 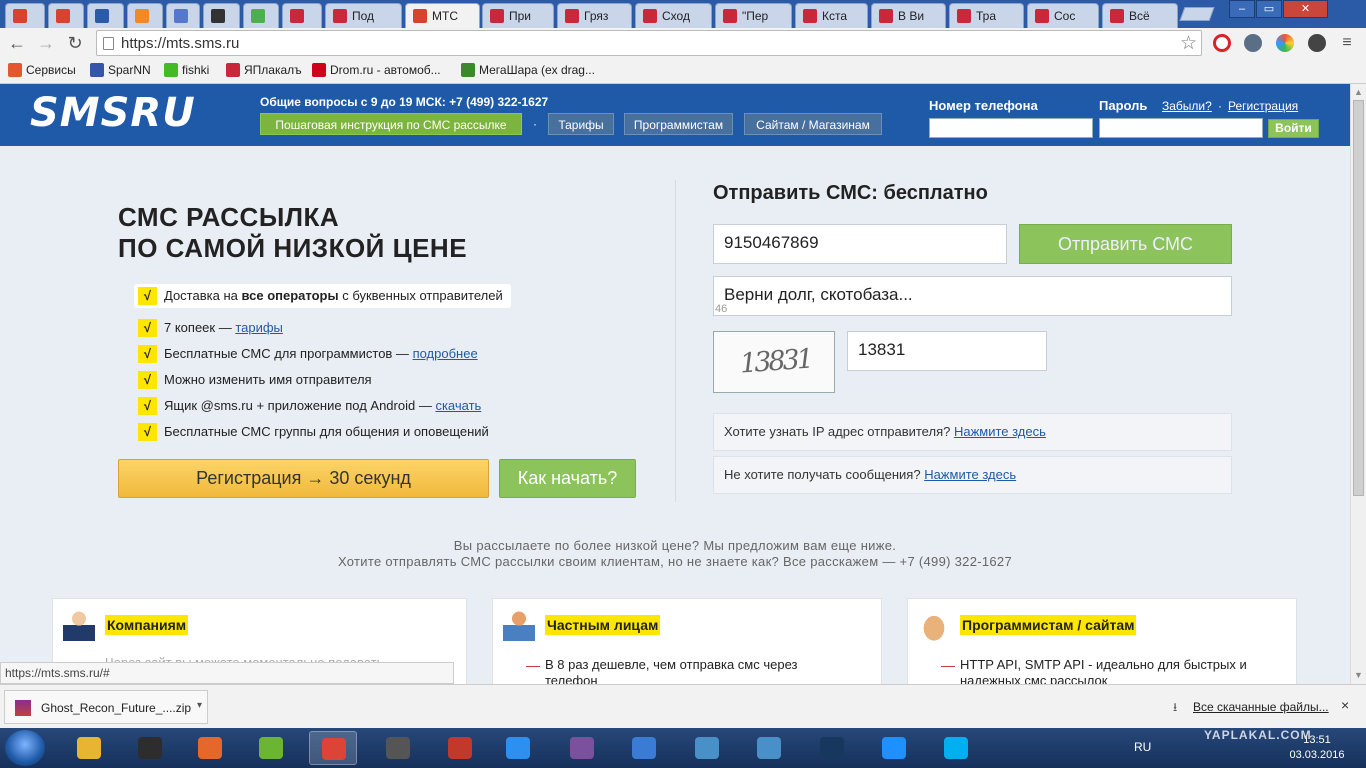 What do you see at coordinates (17, 43) in the screenshot?
I see `back-button: ←` at bounding box center [17, 43].